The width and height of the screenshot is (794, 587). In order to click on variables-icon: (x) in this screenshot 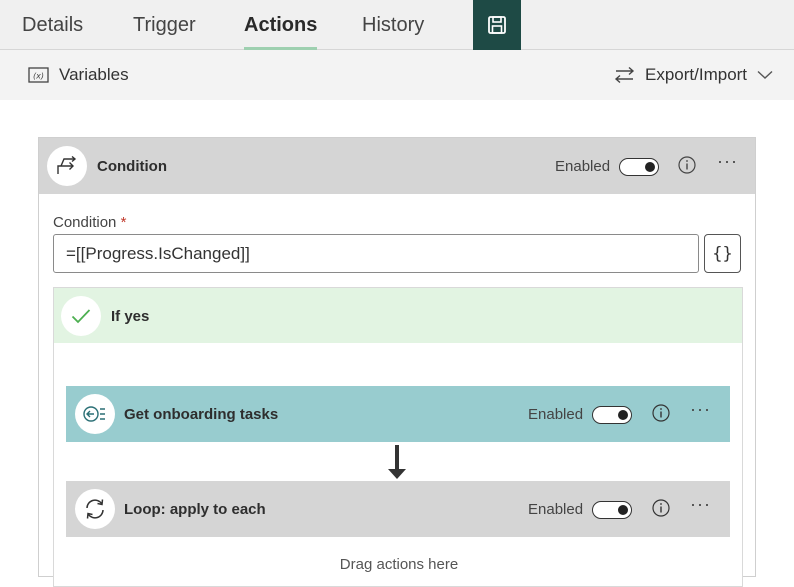, I will do `click(38, 75)`.